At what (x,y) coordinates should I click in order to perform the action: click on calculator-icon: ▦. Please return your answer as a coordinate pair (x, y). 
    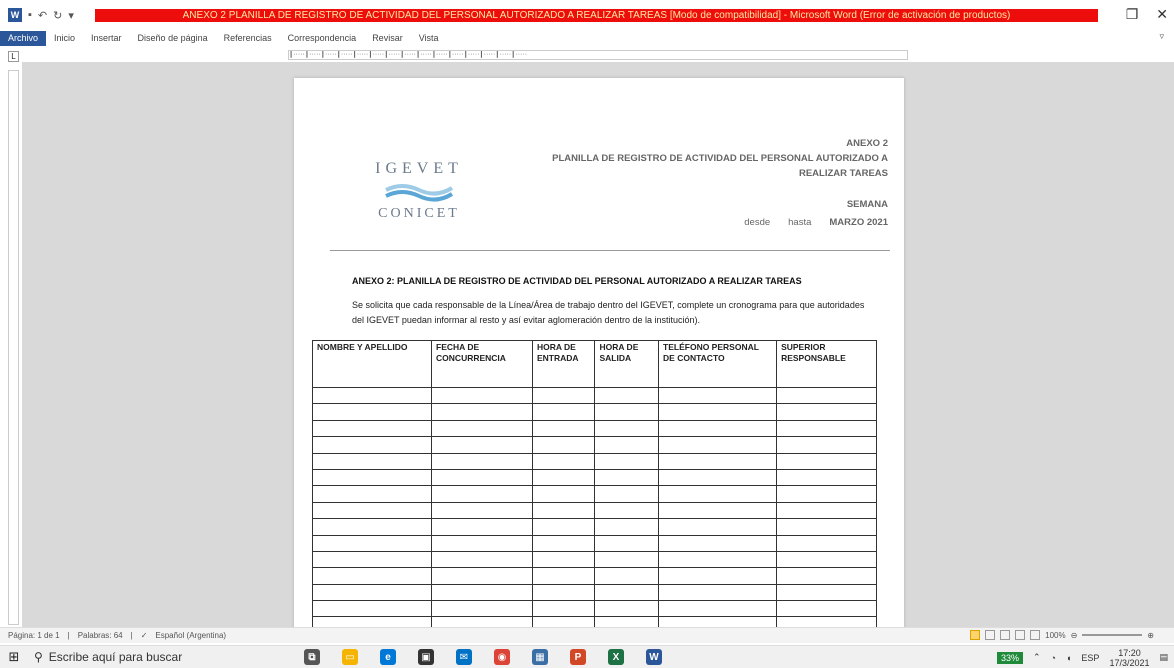
    Looking at the image, I should click on (540, 657).